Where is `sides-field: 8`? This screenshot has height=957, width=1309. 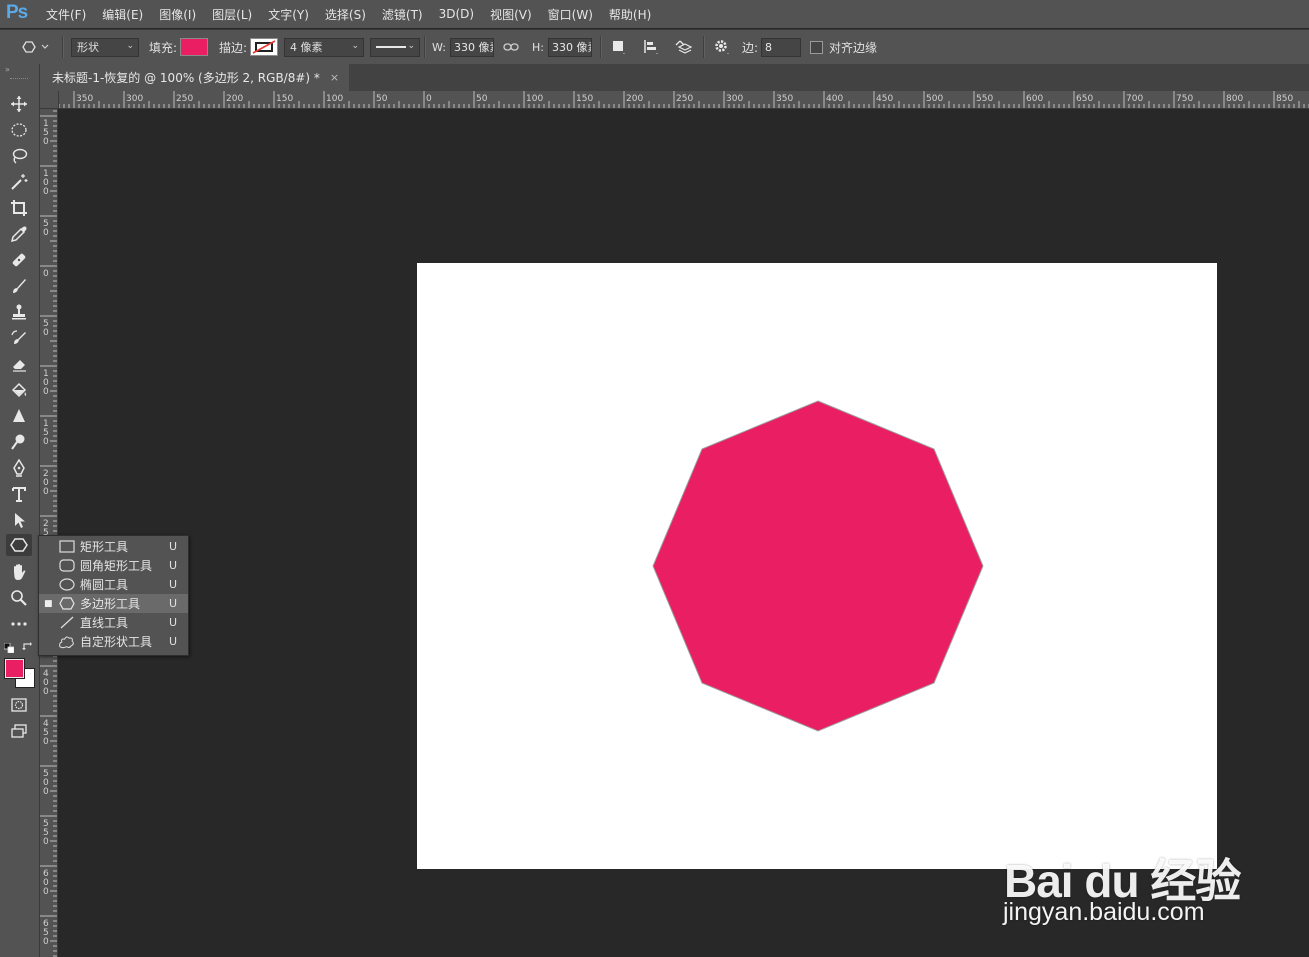 sides-field: 8 is located at coordinates (781, 47).